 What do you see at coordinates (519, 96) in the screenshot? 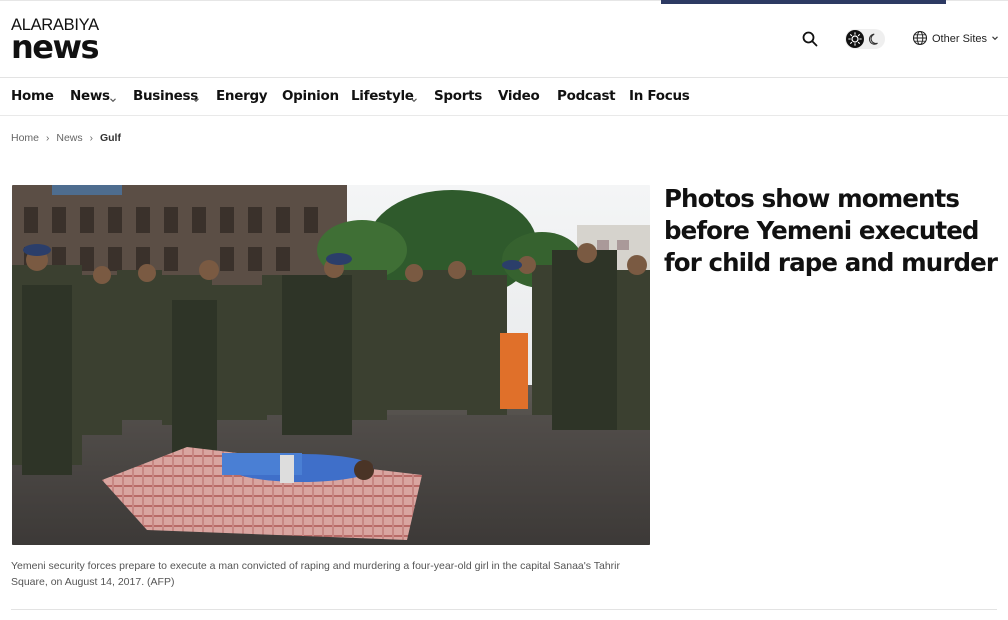
I see `nav-item-video: Video` at bounding box center [519, 96].